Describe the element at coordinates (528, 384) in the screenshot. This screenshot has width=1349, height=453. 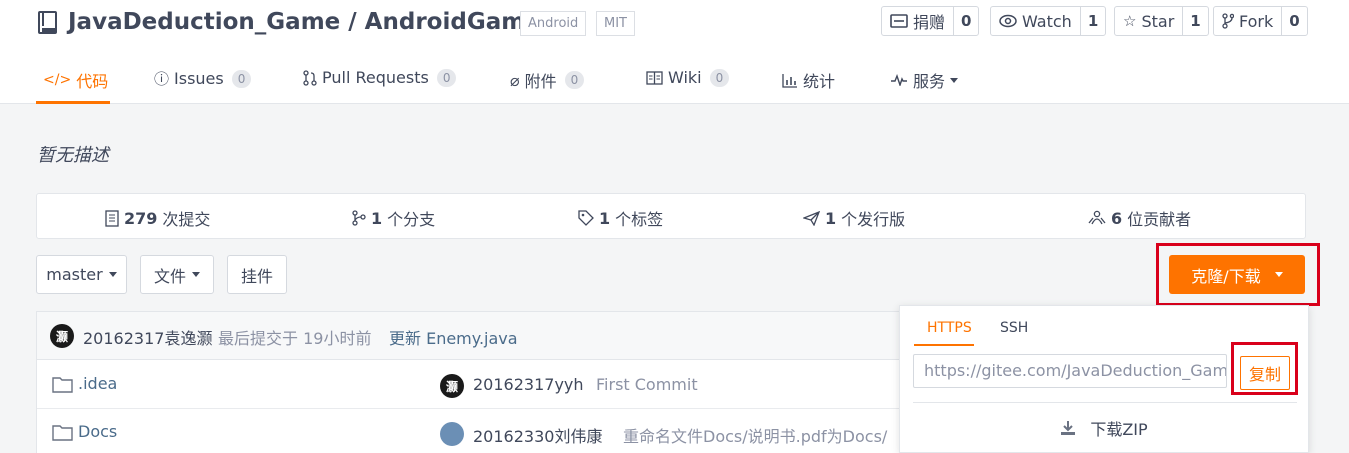
I see `file-commit-author: 20162317yyh` at that location.